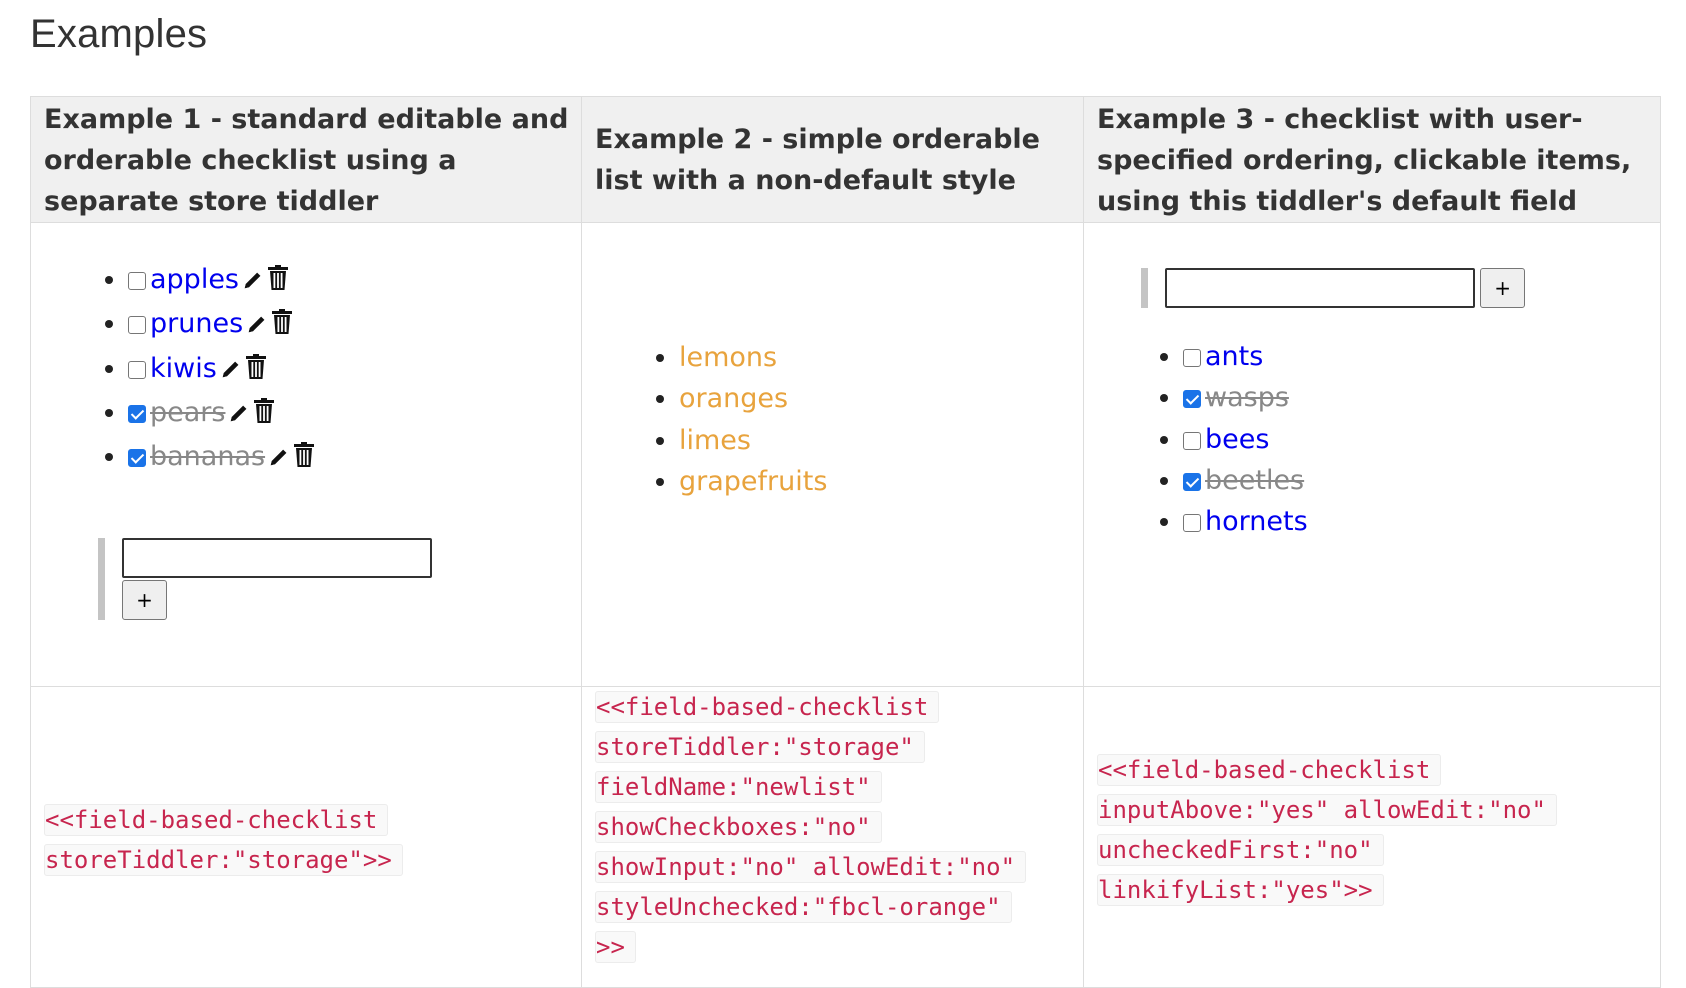  What do you see at coordinates (811, 867) in the screenshot?
I see `code-line: showInput:"no" allowEdit:"no"` at bounding box center [811, 867].